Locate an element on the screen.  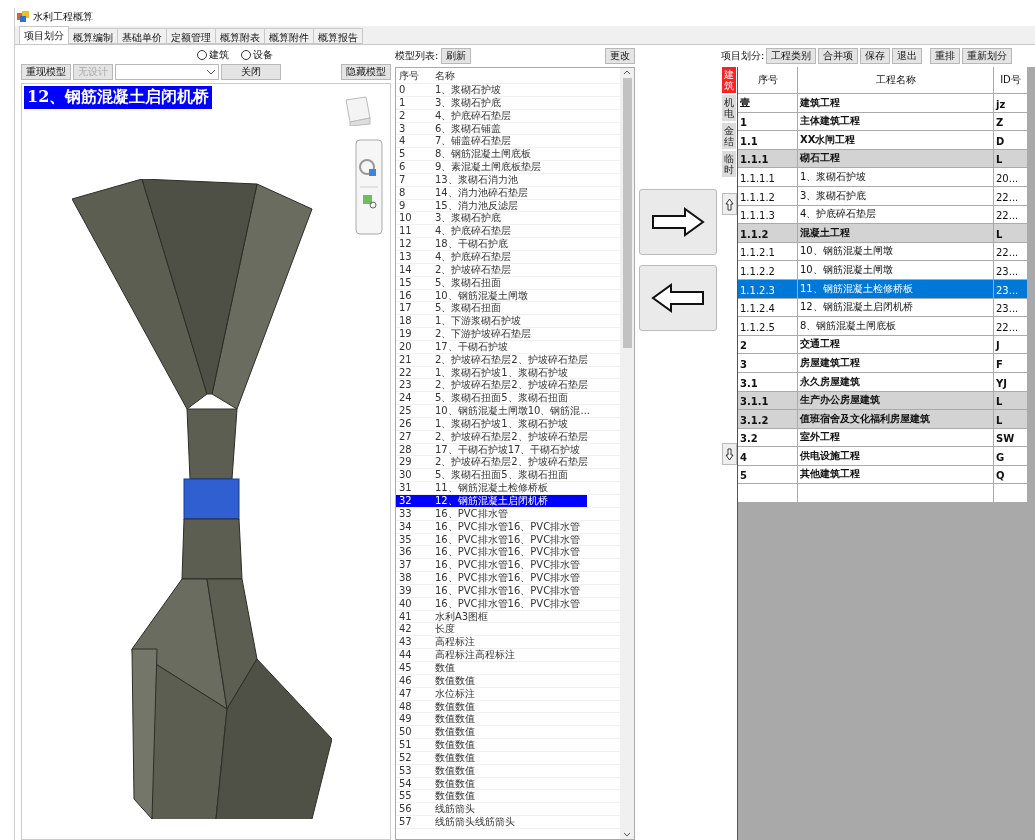
refresh-button: 刷新 is located at coordinates (456, 56).